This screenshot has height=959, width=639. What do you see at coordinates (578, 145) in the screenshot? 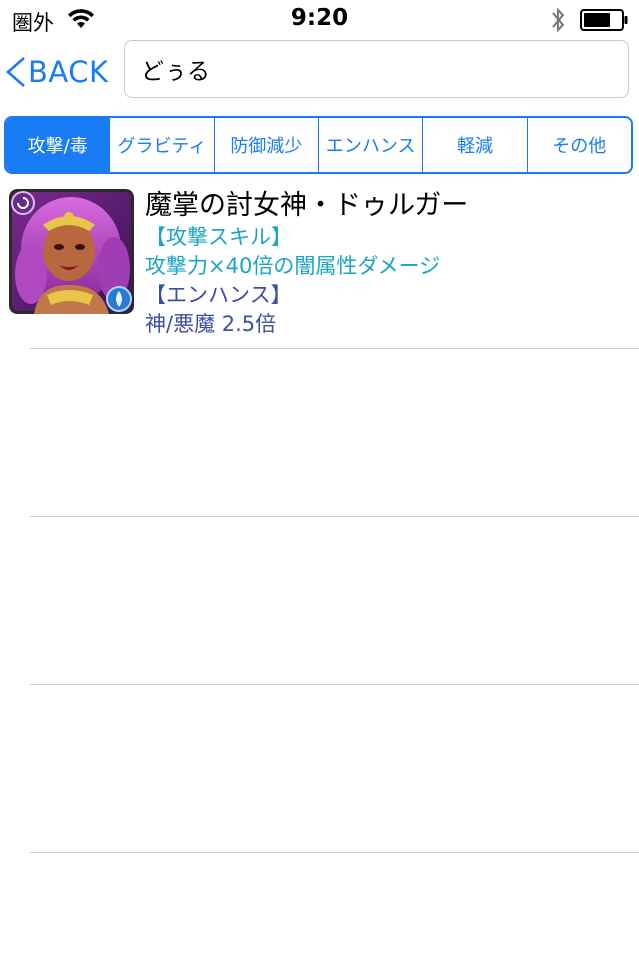
I see `segment-other: その他` at bounding box center [578, 145].